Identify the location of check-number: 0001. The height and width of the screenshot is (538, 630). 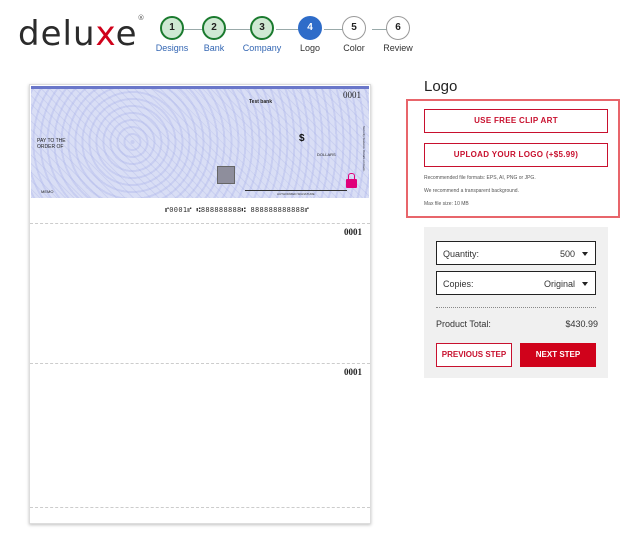
(352, 95).